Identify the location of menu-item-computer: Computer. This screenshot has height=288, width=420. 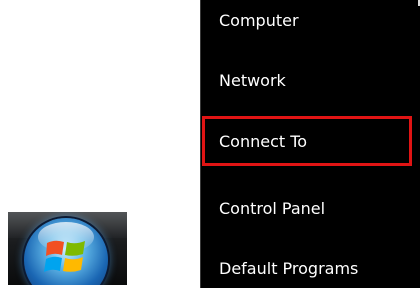
(306, 22).